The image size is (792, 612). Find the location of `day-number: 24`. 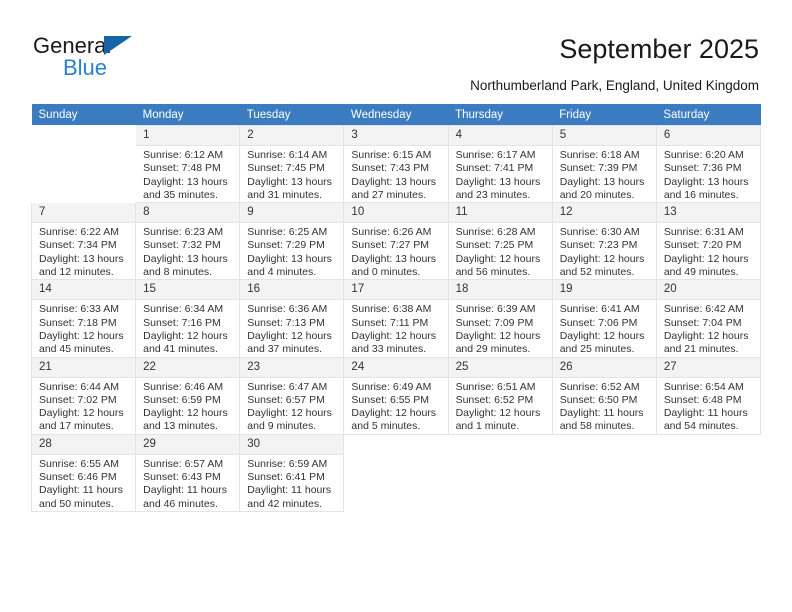

day-number: 24 is located at coordinates (396, 367).